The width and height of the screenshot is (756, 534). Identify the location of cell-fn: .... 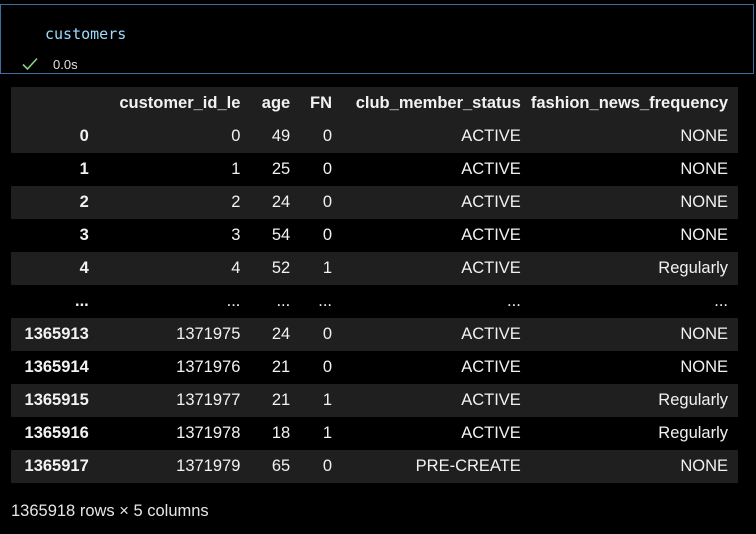
(325, 301).